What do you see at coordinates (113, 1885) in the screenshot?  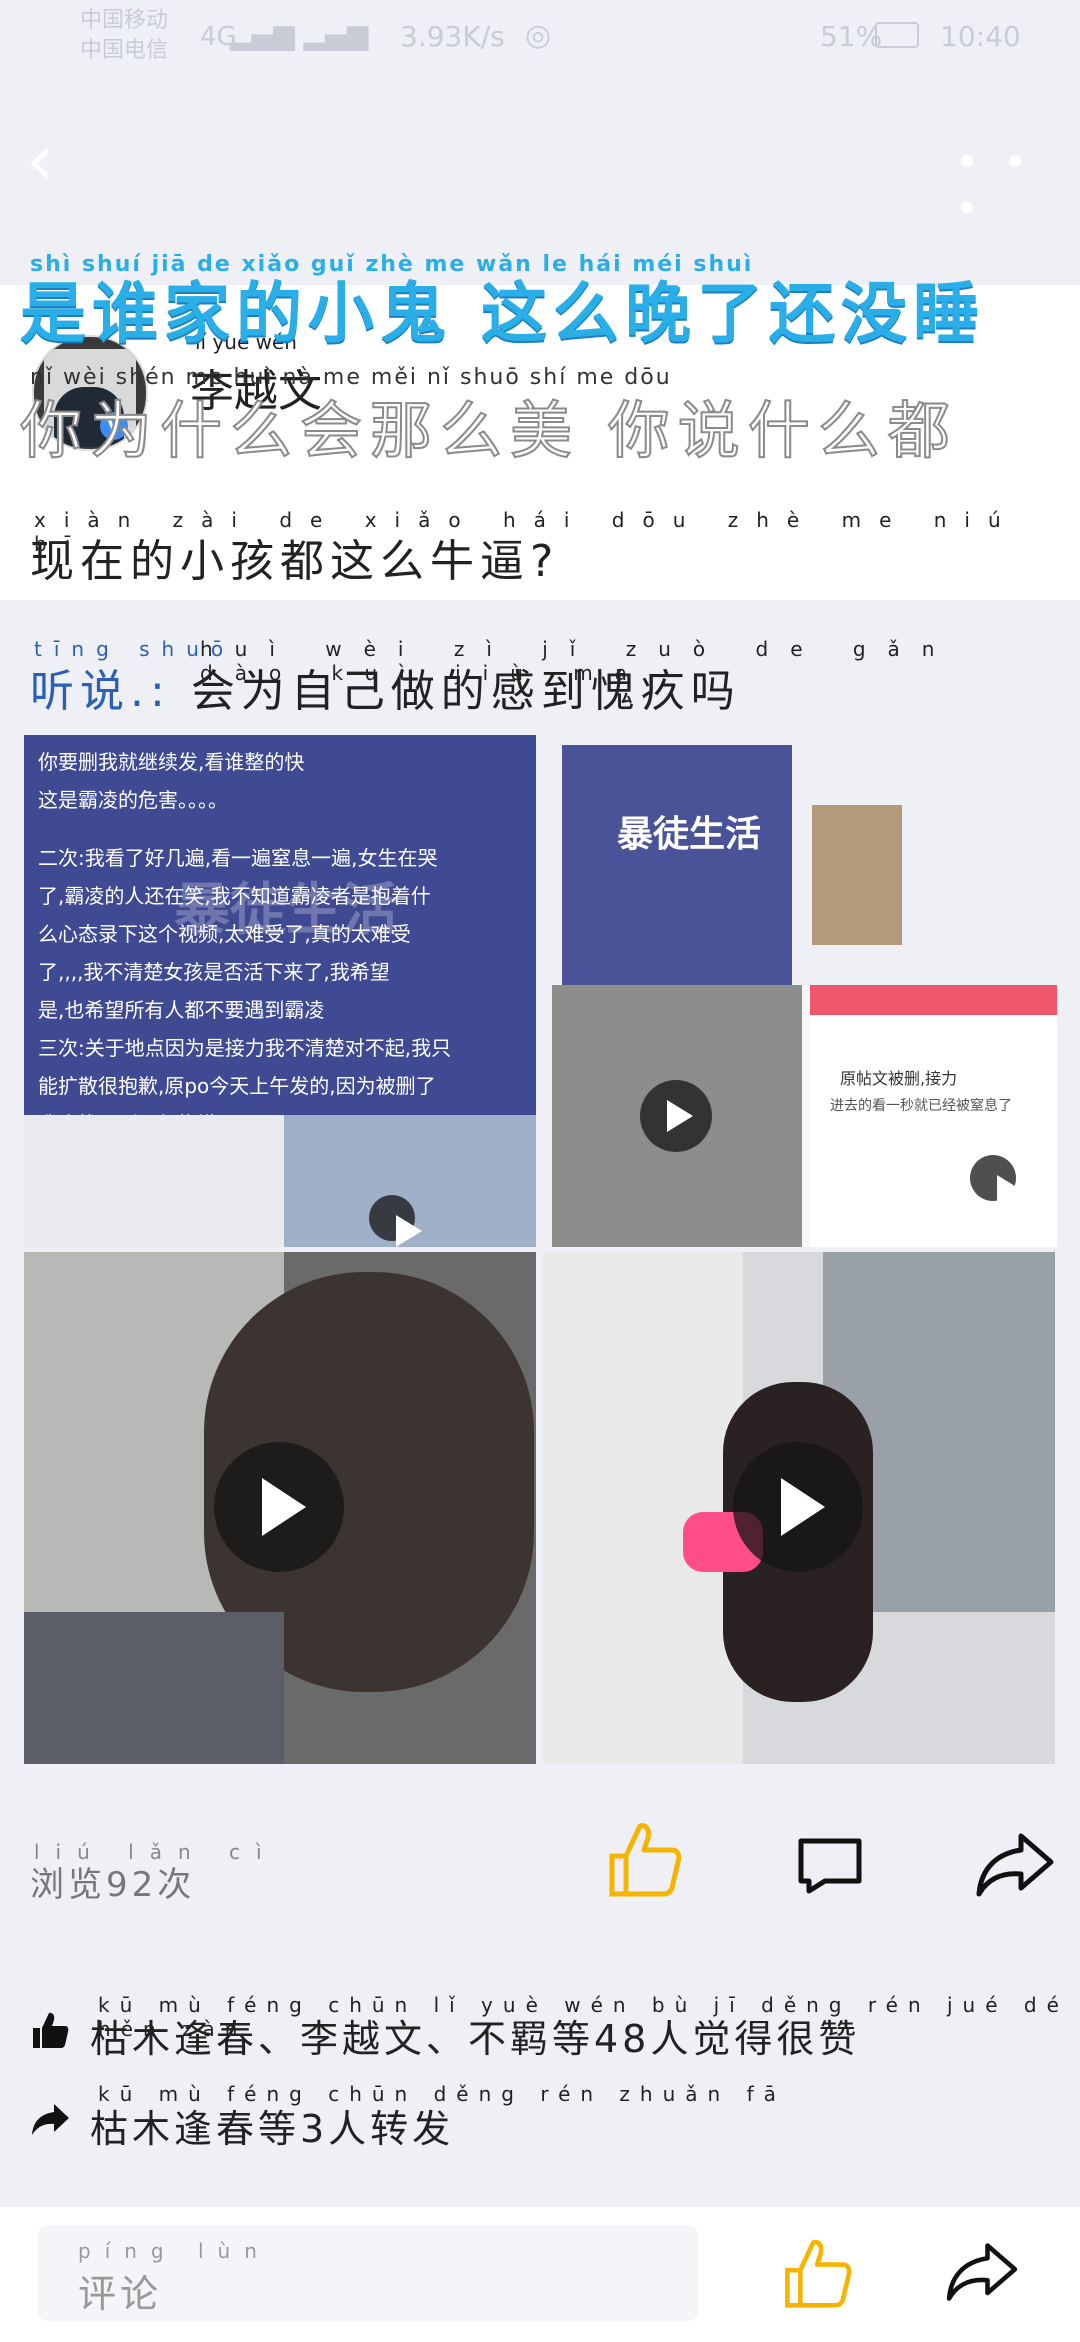 I see `view-count: 浏览92次` at bounding box center [113, 1885].